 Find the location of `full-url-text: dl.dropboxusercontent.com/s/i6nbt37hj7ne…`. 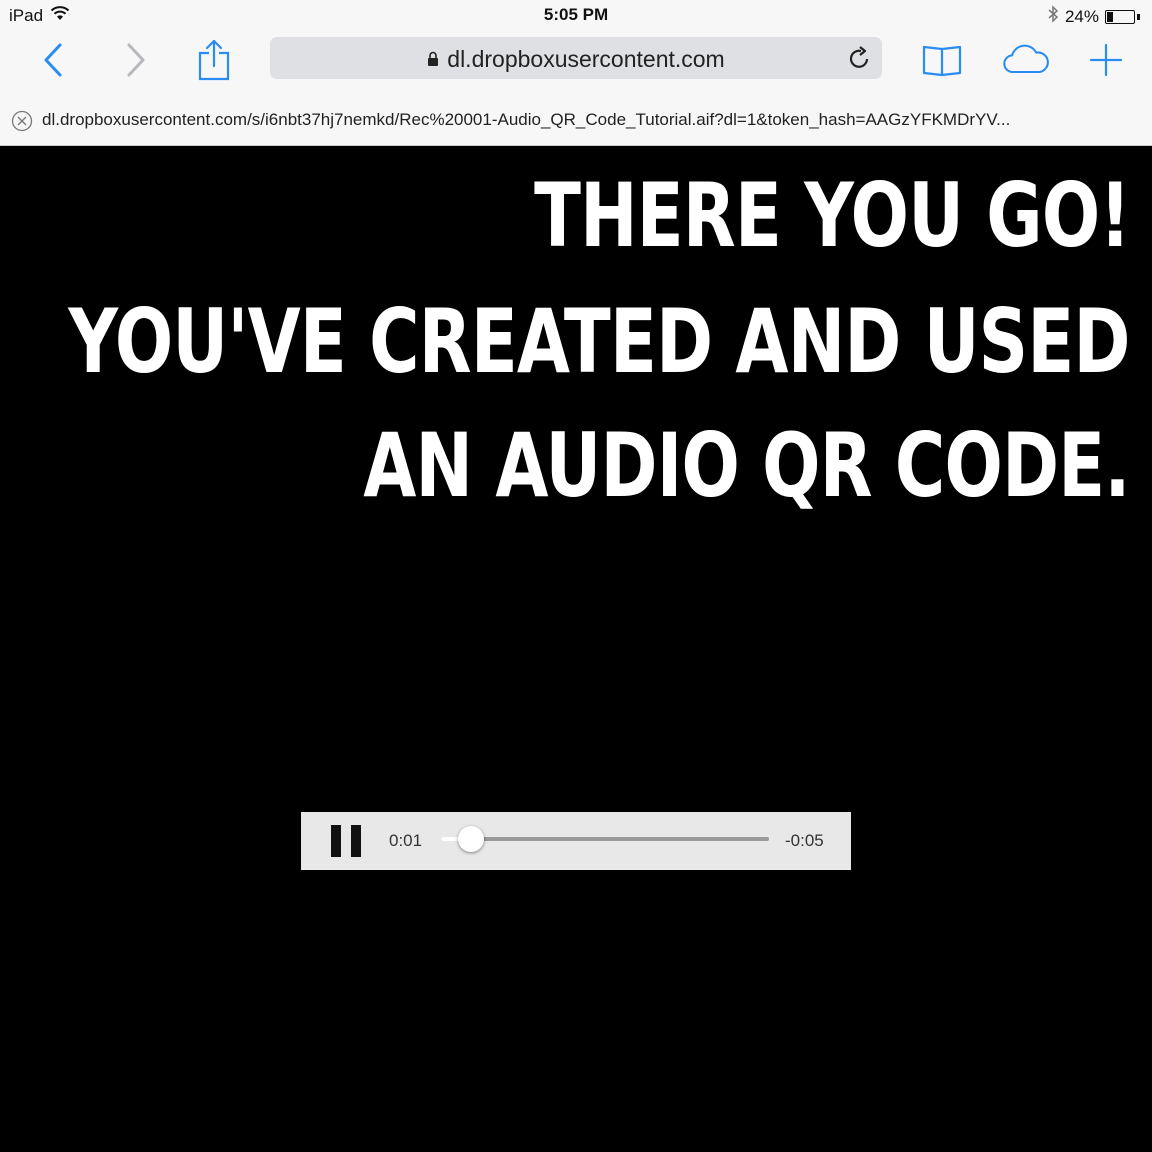

full-url-text: dl.dropboxusercontent.com/s/i6nbt37hj7ne… is located at coordinates (526, 119).